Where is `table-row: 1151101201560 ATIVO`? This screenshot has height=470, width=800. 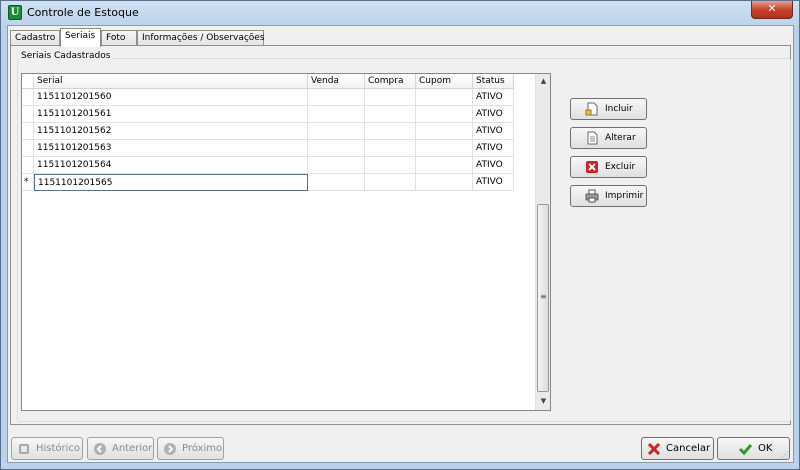 table-row: 1151101201560 ATIVO is located at coordinates (268, 97).